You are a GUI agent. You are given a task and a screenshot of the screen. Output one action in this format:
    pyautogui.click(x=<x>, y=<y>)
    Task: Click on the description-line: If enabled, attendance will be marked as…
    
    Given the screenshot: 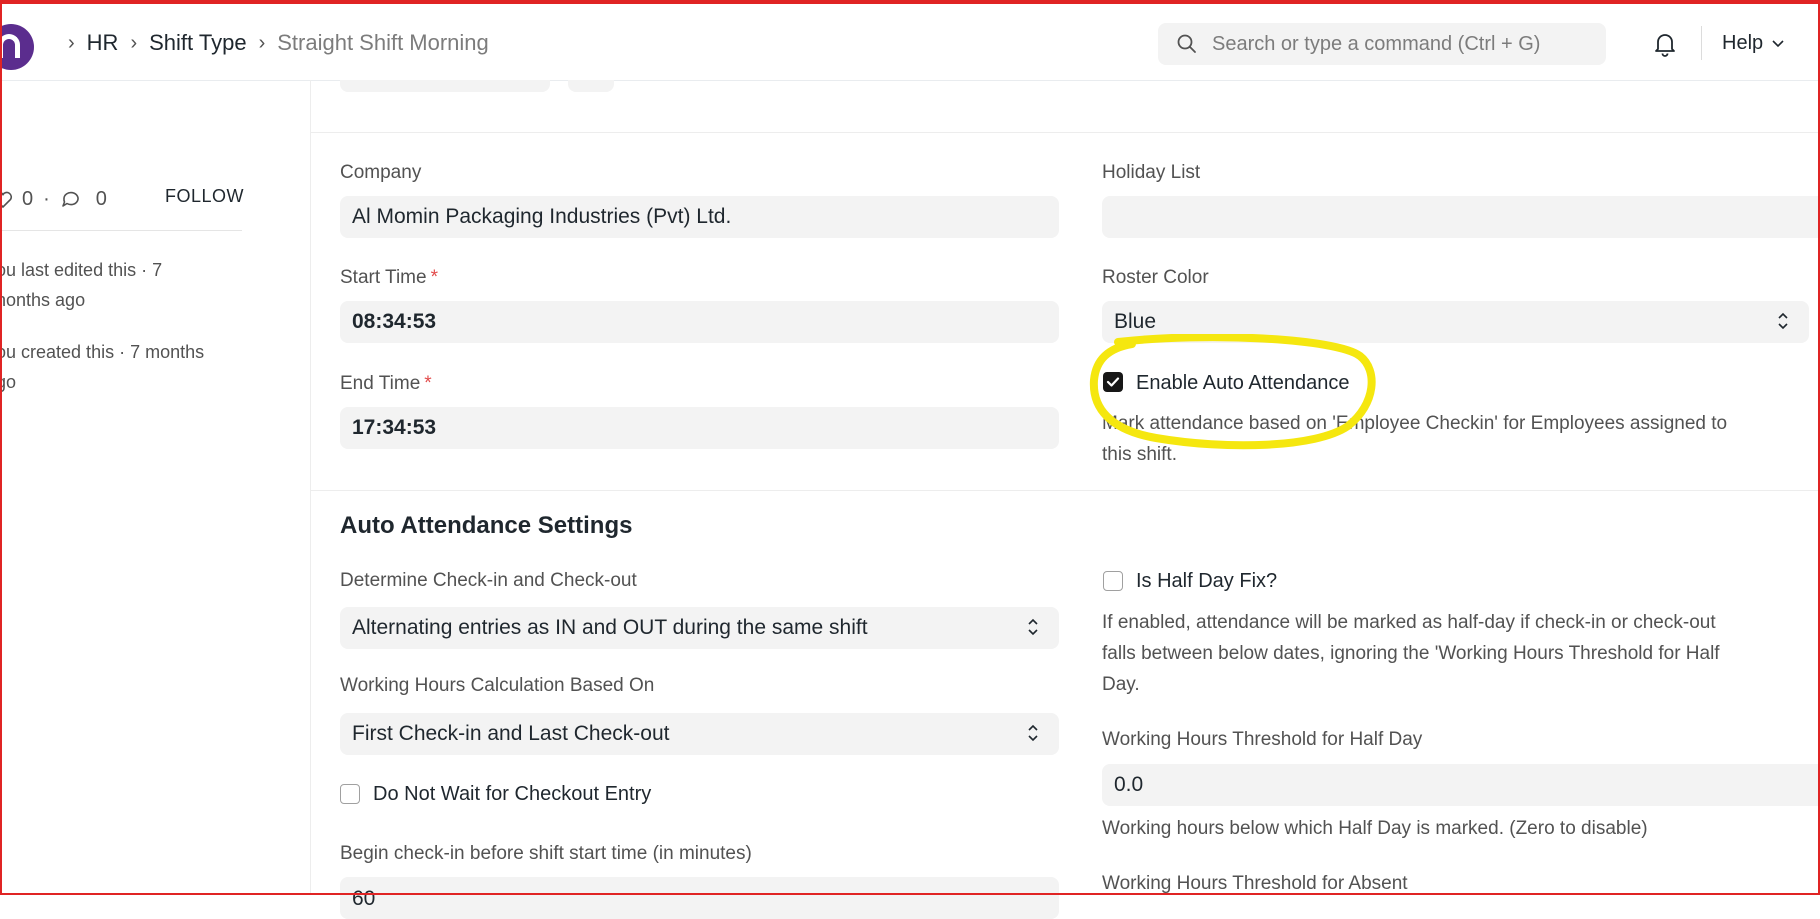 What is the action you would take?
    pyautogui.click(x=1409, y=622)
    